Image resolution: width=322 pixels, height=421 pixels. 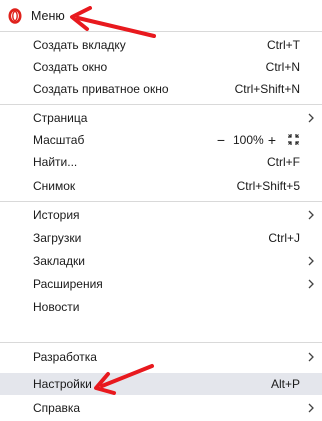 I want to click on zoom-level: 100%, so click(x=248, y=140).